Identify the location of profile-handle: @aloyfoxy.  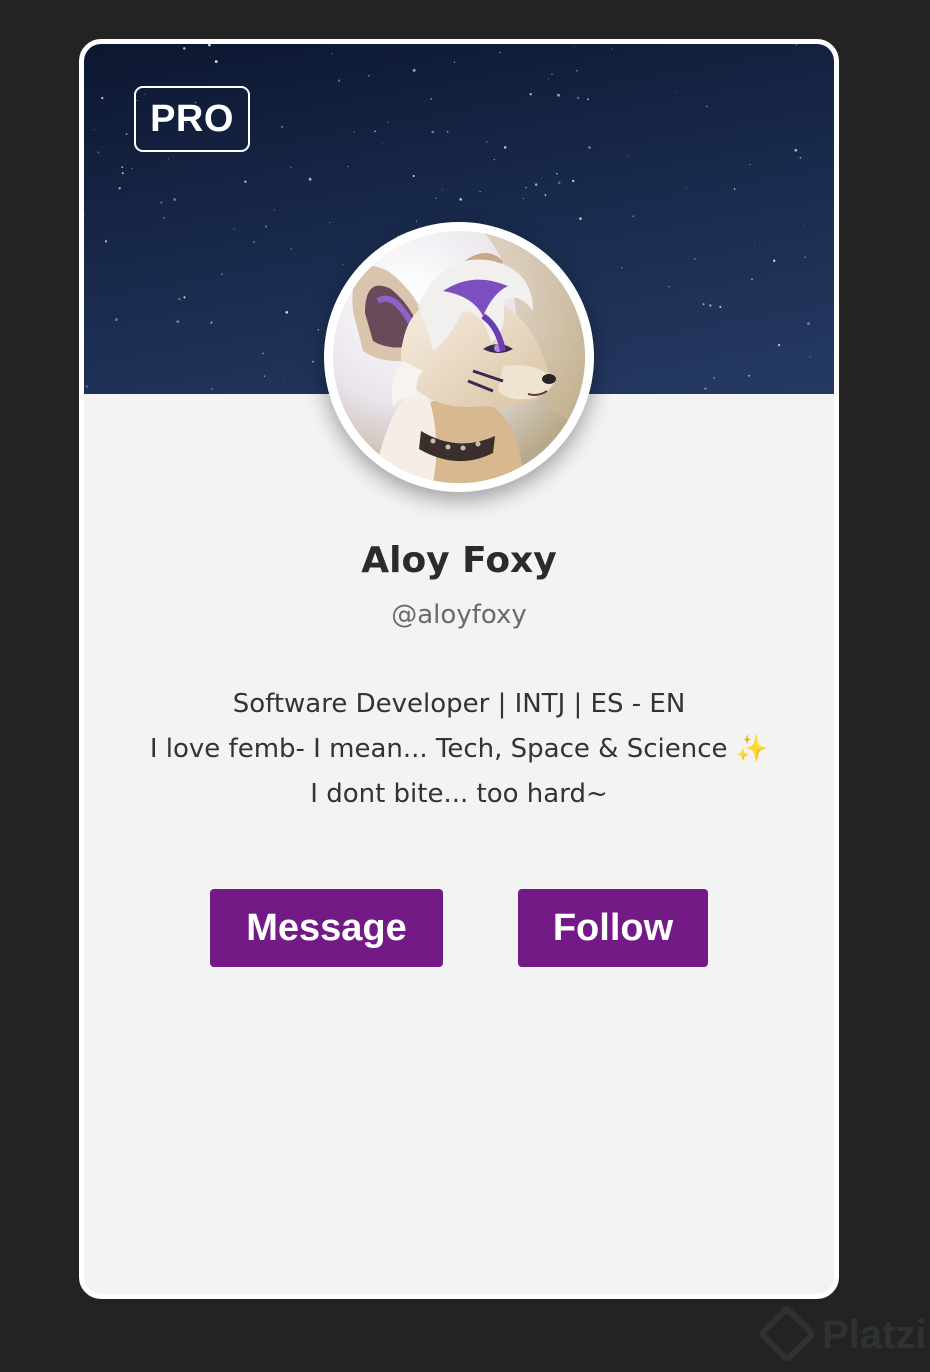
(459, 615).